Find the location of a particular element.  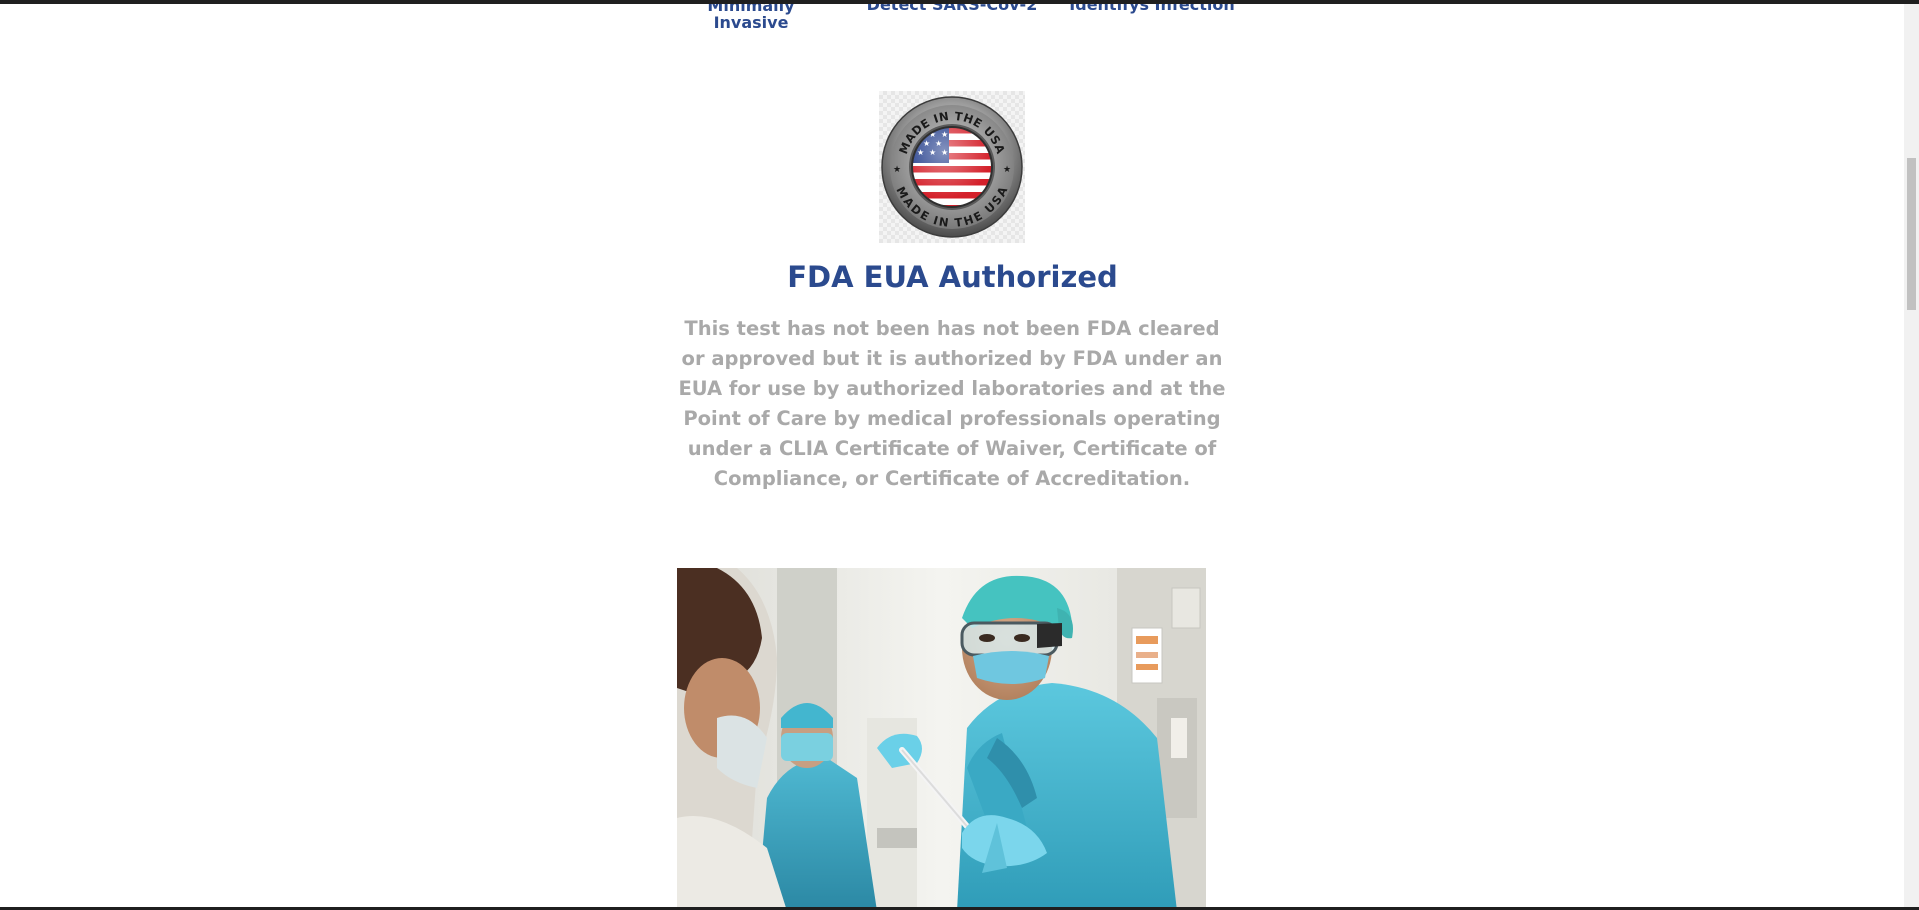

feature-label-identifys-infection: Identifys Infection is located at coordinates (1152, 8).